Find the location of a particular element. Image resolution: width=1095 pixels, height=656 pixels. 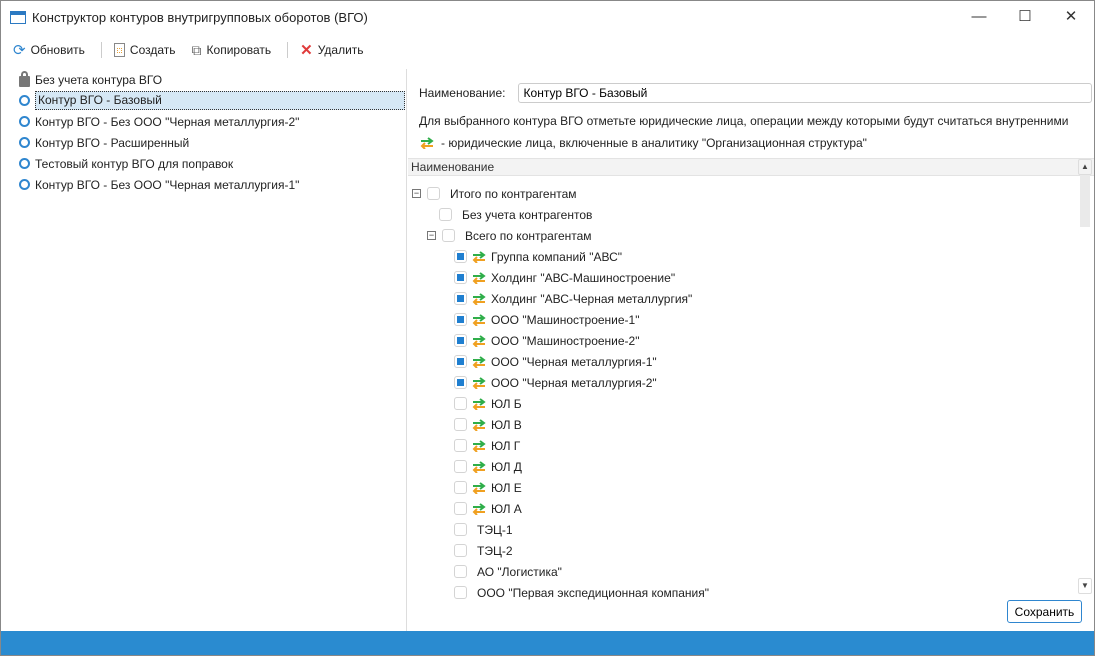

maximize-button: ☐ is located at coordinates (1025, 16).